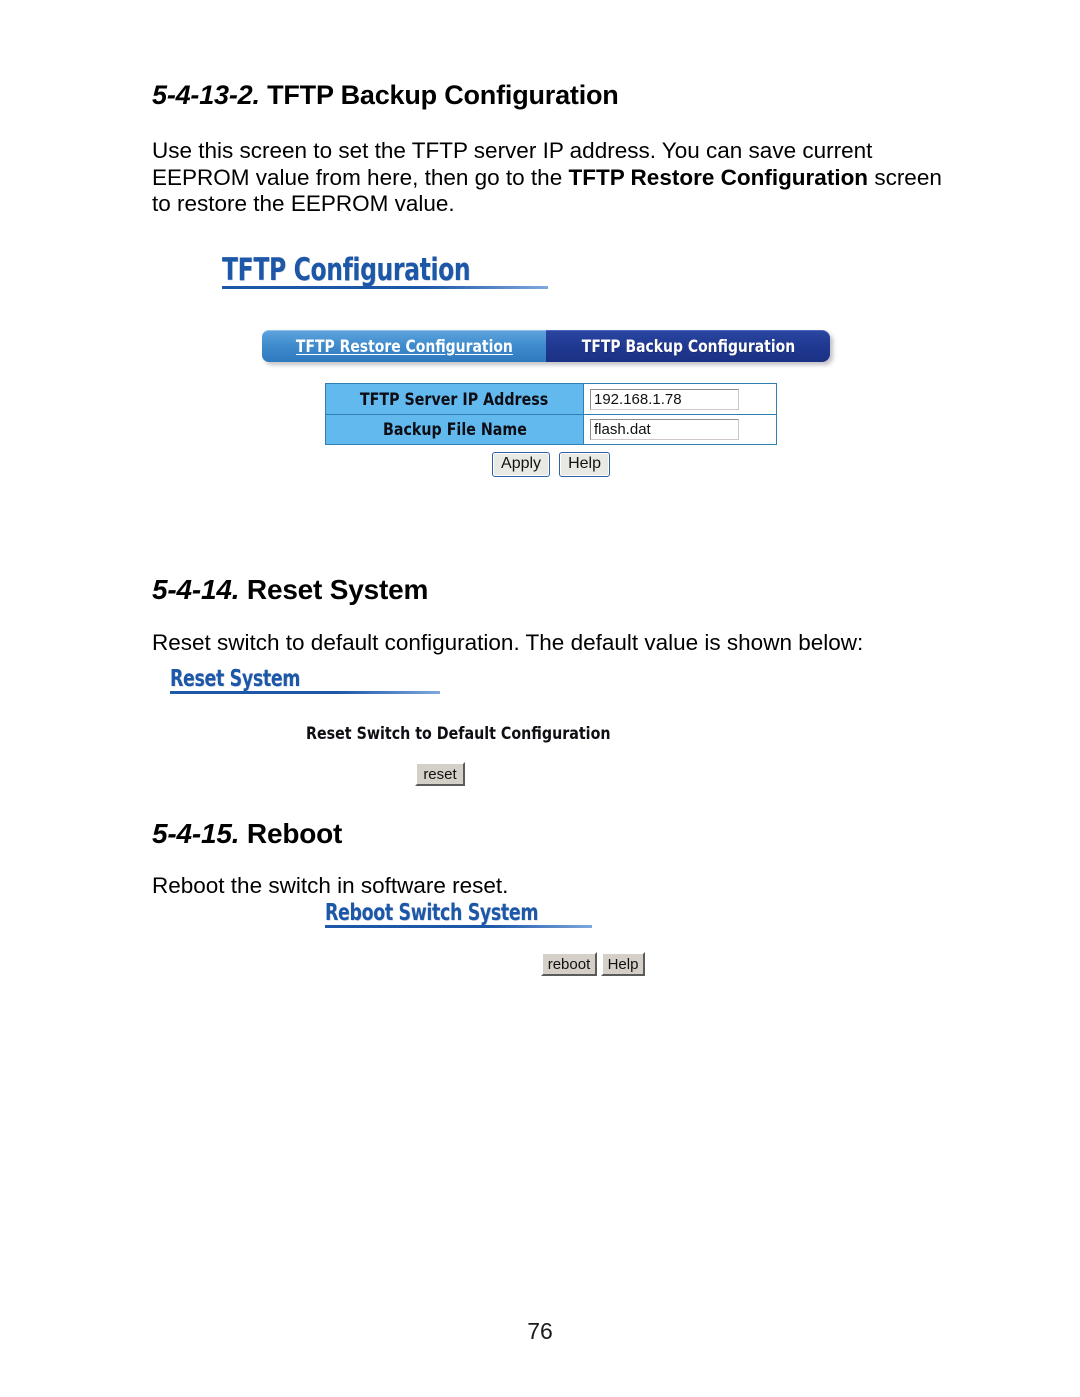 The image size is (1080, 1397). Describe the element at coordinates (521, 464) in the screenshot. I see `apply-button: Apply` at that location.